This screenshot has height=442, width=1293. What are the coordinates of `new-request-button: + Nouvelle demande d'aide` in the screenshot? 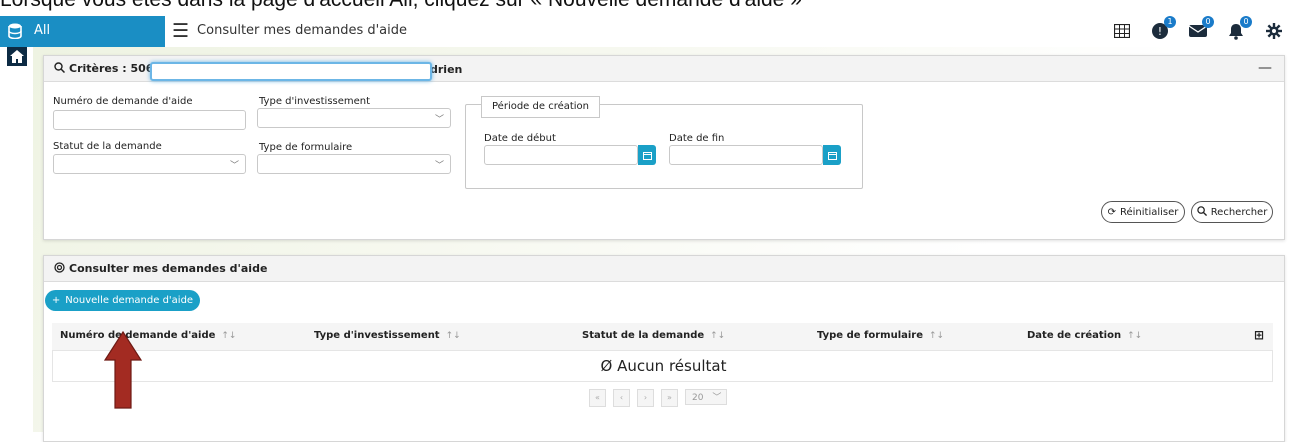 It's located at (122, 300).